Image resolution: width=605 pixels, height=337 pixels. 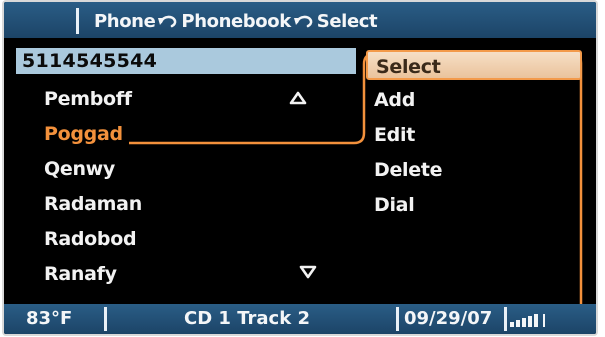 I want to click on date-readout: 09/29/07, so click(x=448, y=318).